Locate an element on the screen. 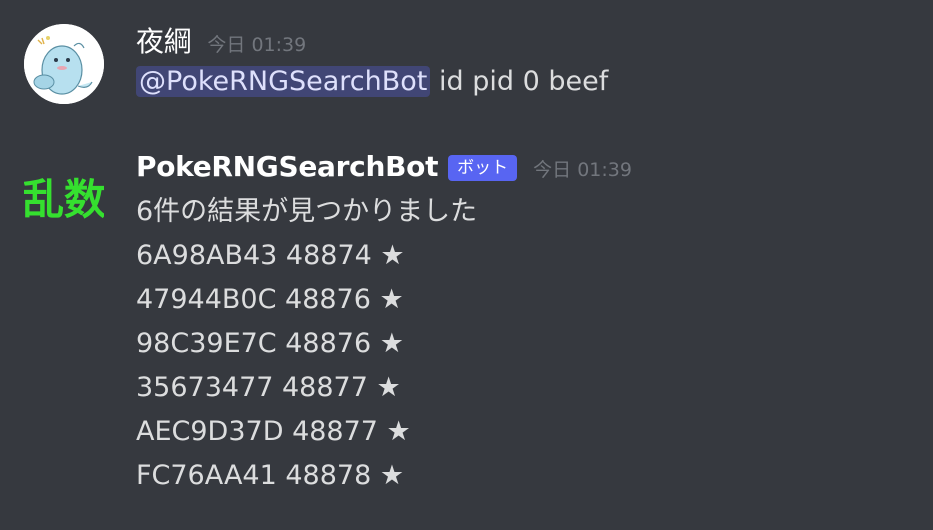  character-avatar-icon is located at coordinates (64, 64).